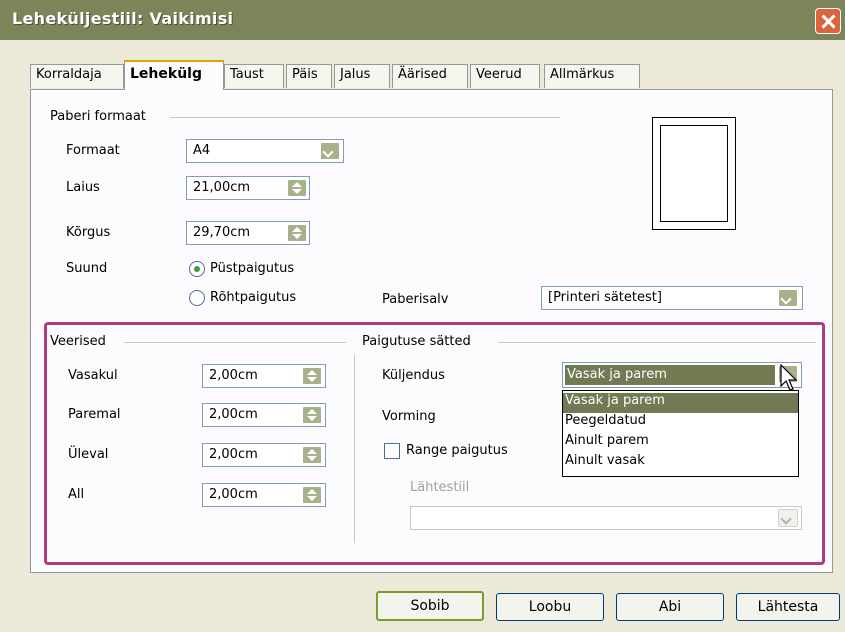  I want to click on format-label: Formaat, so click(93, 150).